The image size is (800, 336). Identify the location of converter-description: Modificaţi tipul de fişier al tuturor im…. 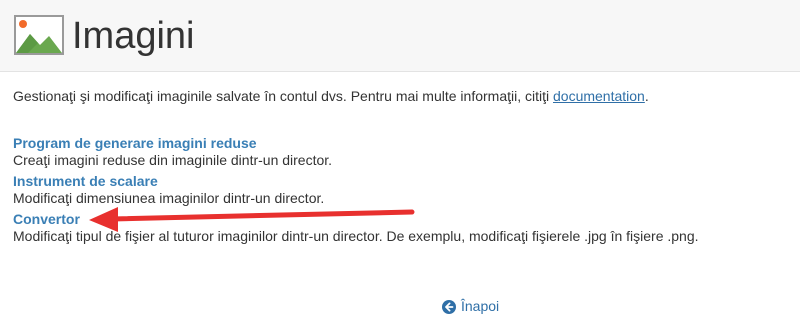
(356, 236).